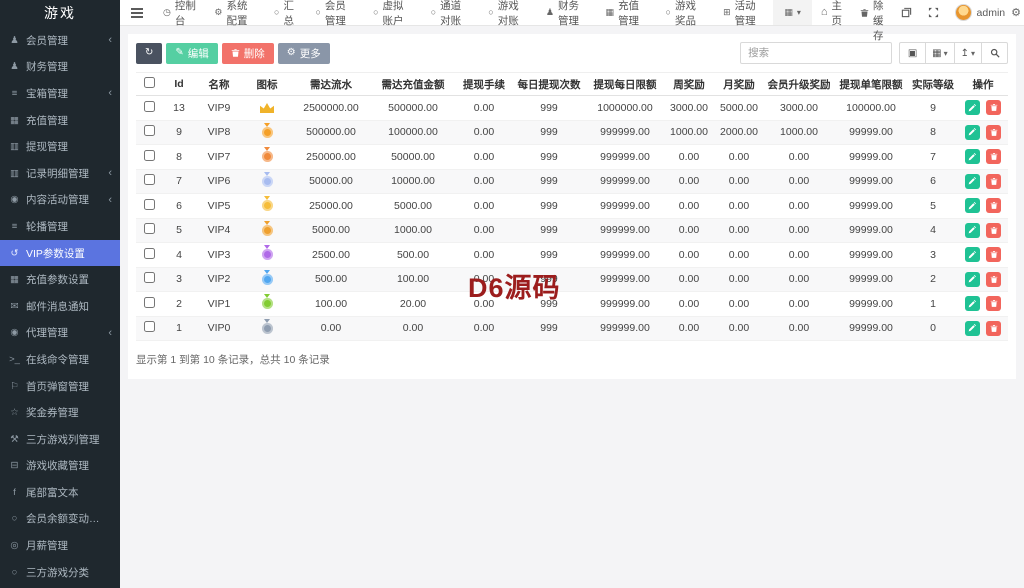  I want to click on sidebar-item: ≡ 宝箱管理 ‹, so click(60, 93).